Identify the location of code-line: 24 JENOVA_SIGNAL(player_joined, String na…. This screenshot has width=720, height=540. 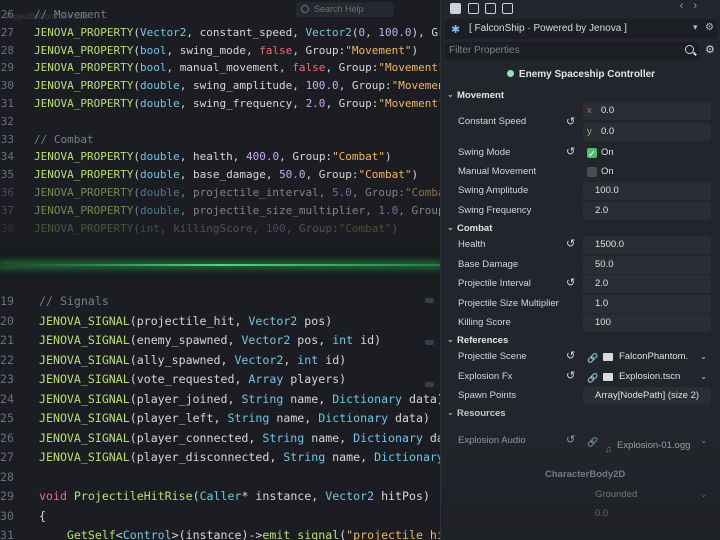
(220, 400).